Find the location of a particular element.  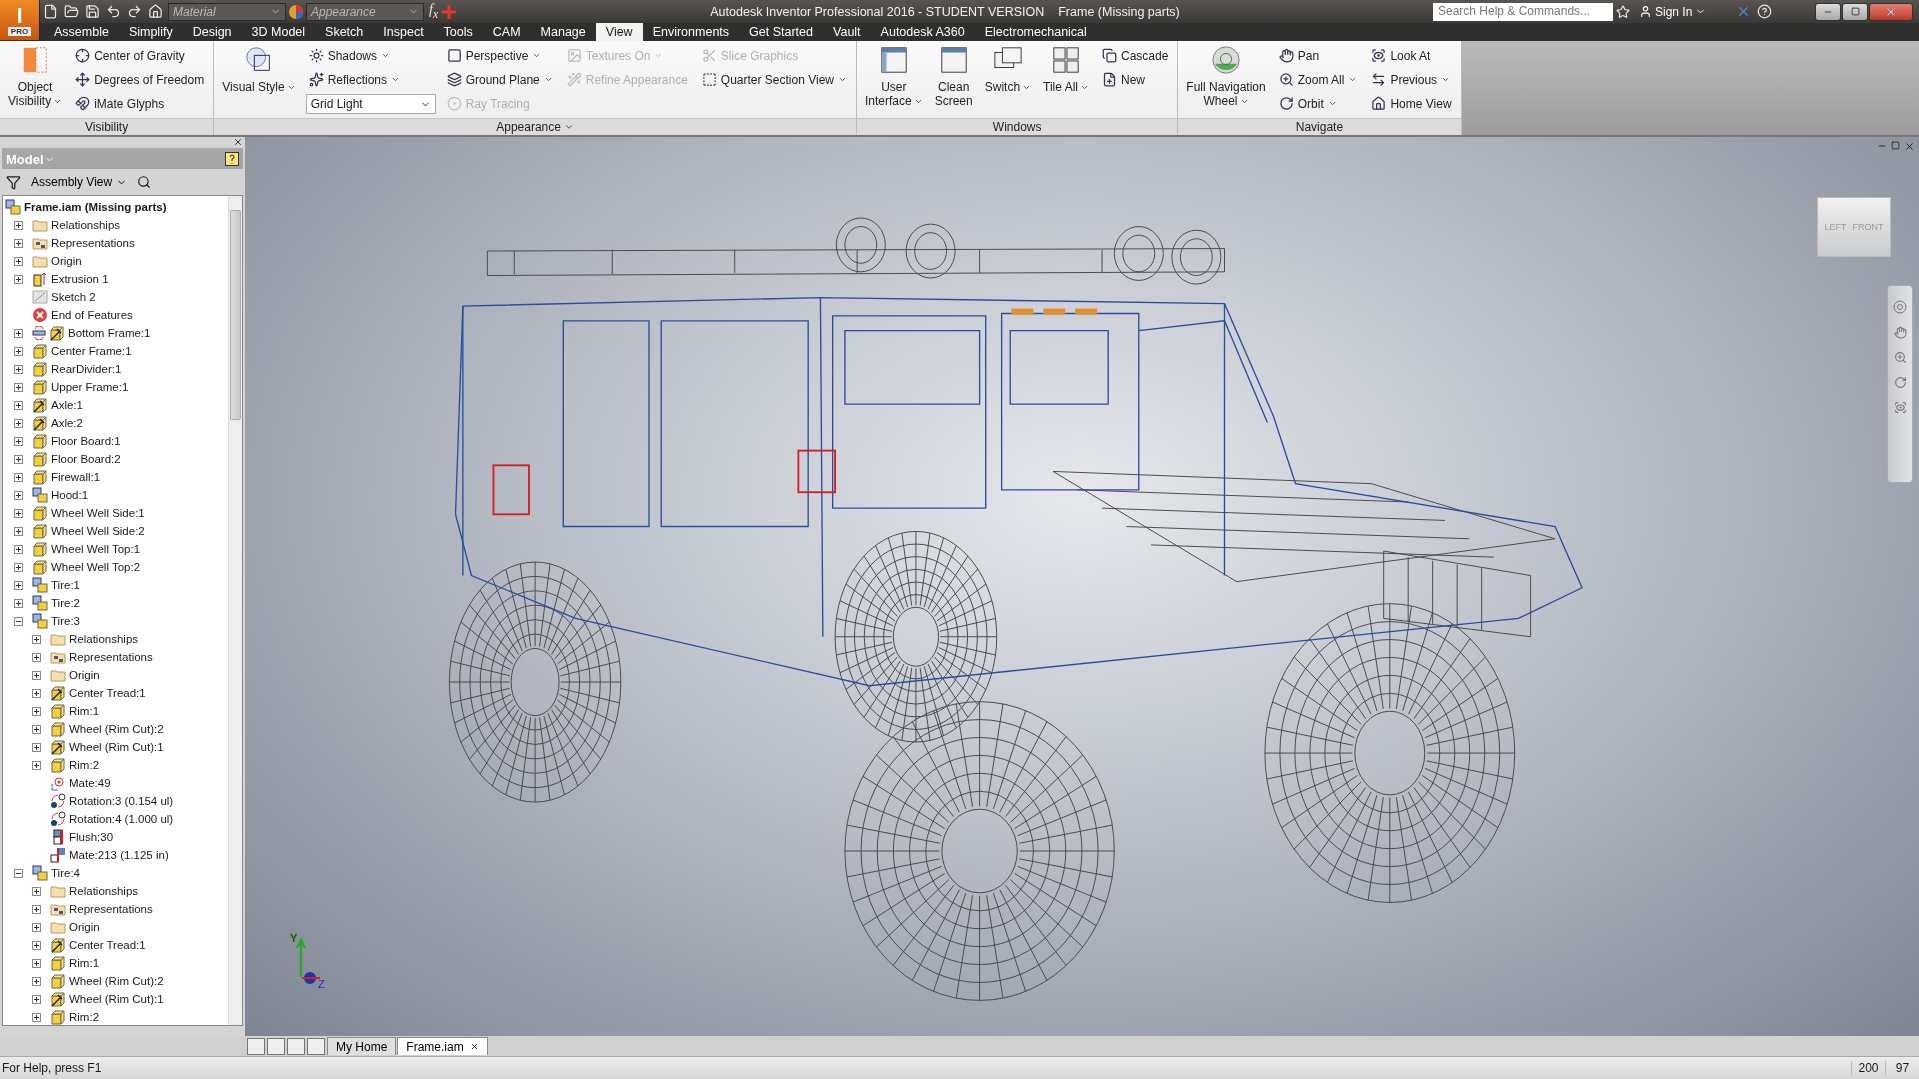

redo-icon is located at coordinates (134, 11).